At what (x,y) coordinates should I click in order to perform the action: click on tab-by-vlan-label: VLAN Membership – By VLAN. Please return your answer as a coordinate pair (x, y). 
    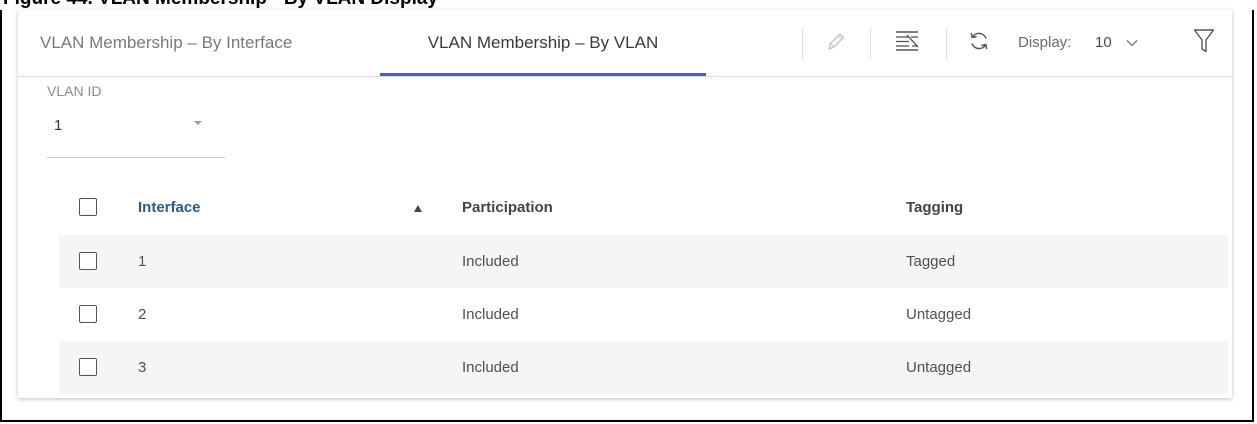
    Looking at the image, I should click on (543, 42).